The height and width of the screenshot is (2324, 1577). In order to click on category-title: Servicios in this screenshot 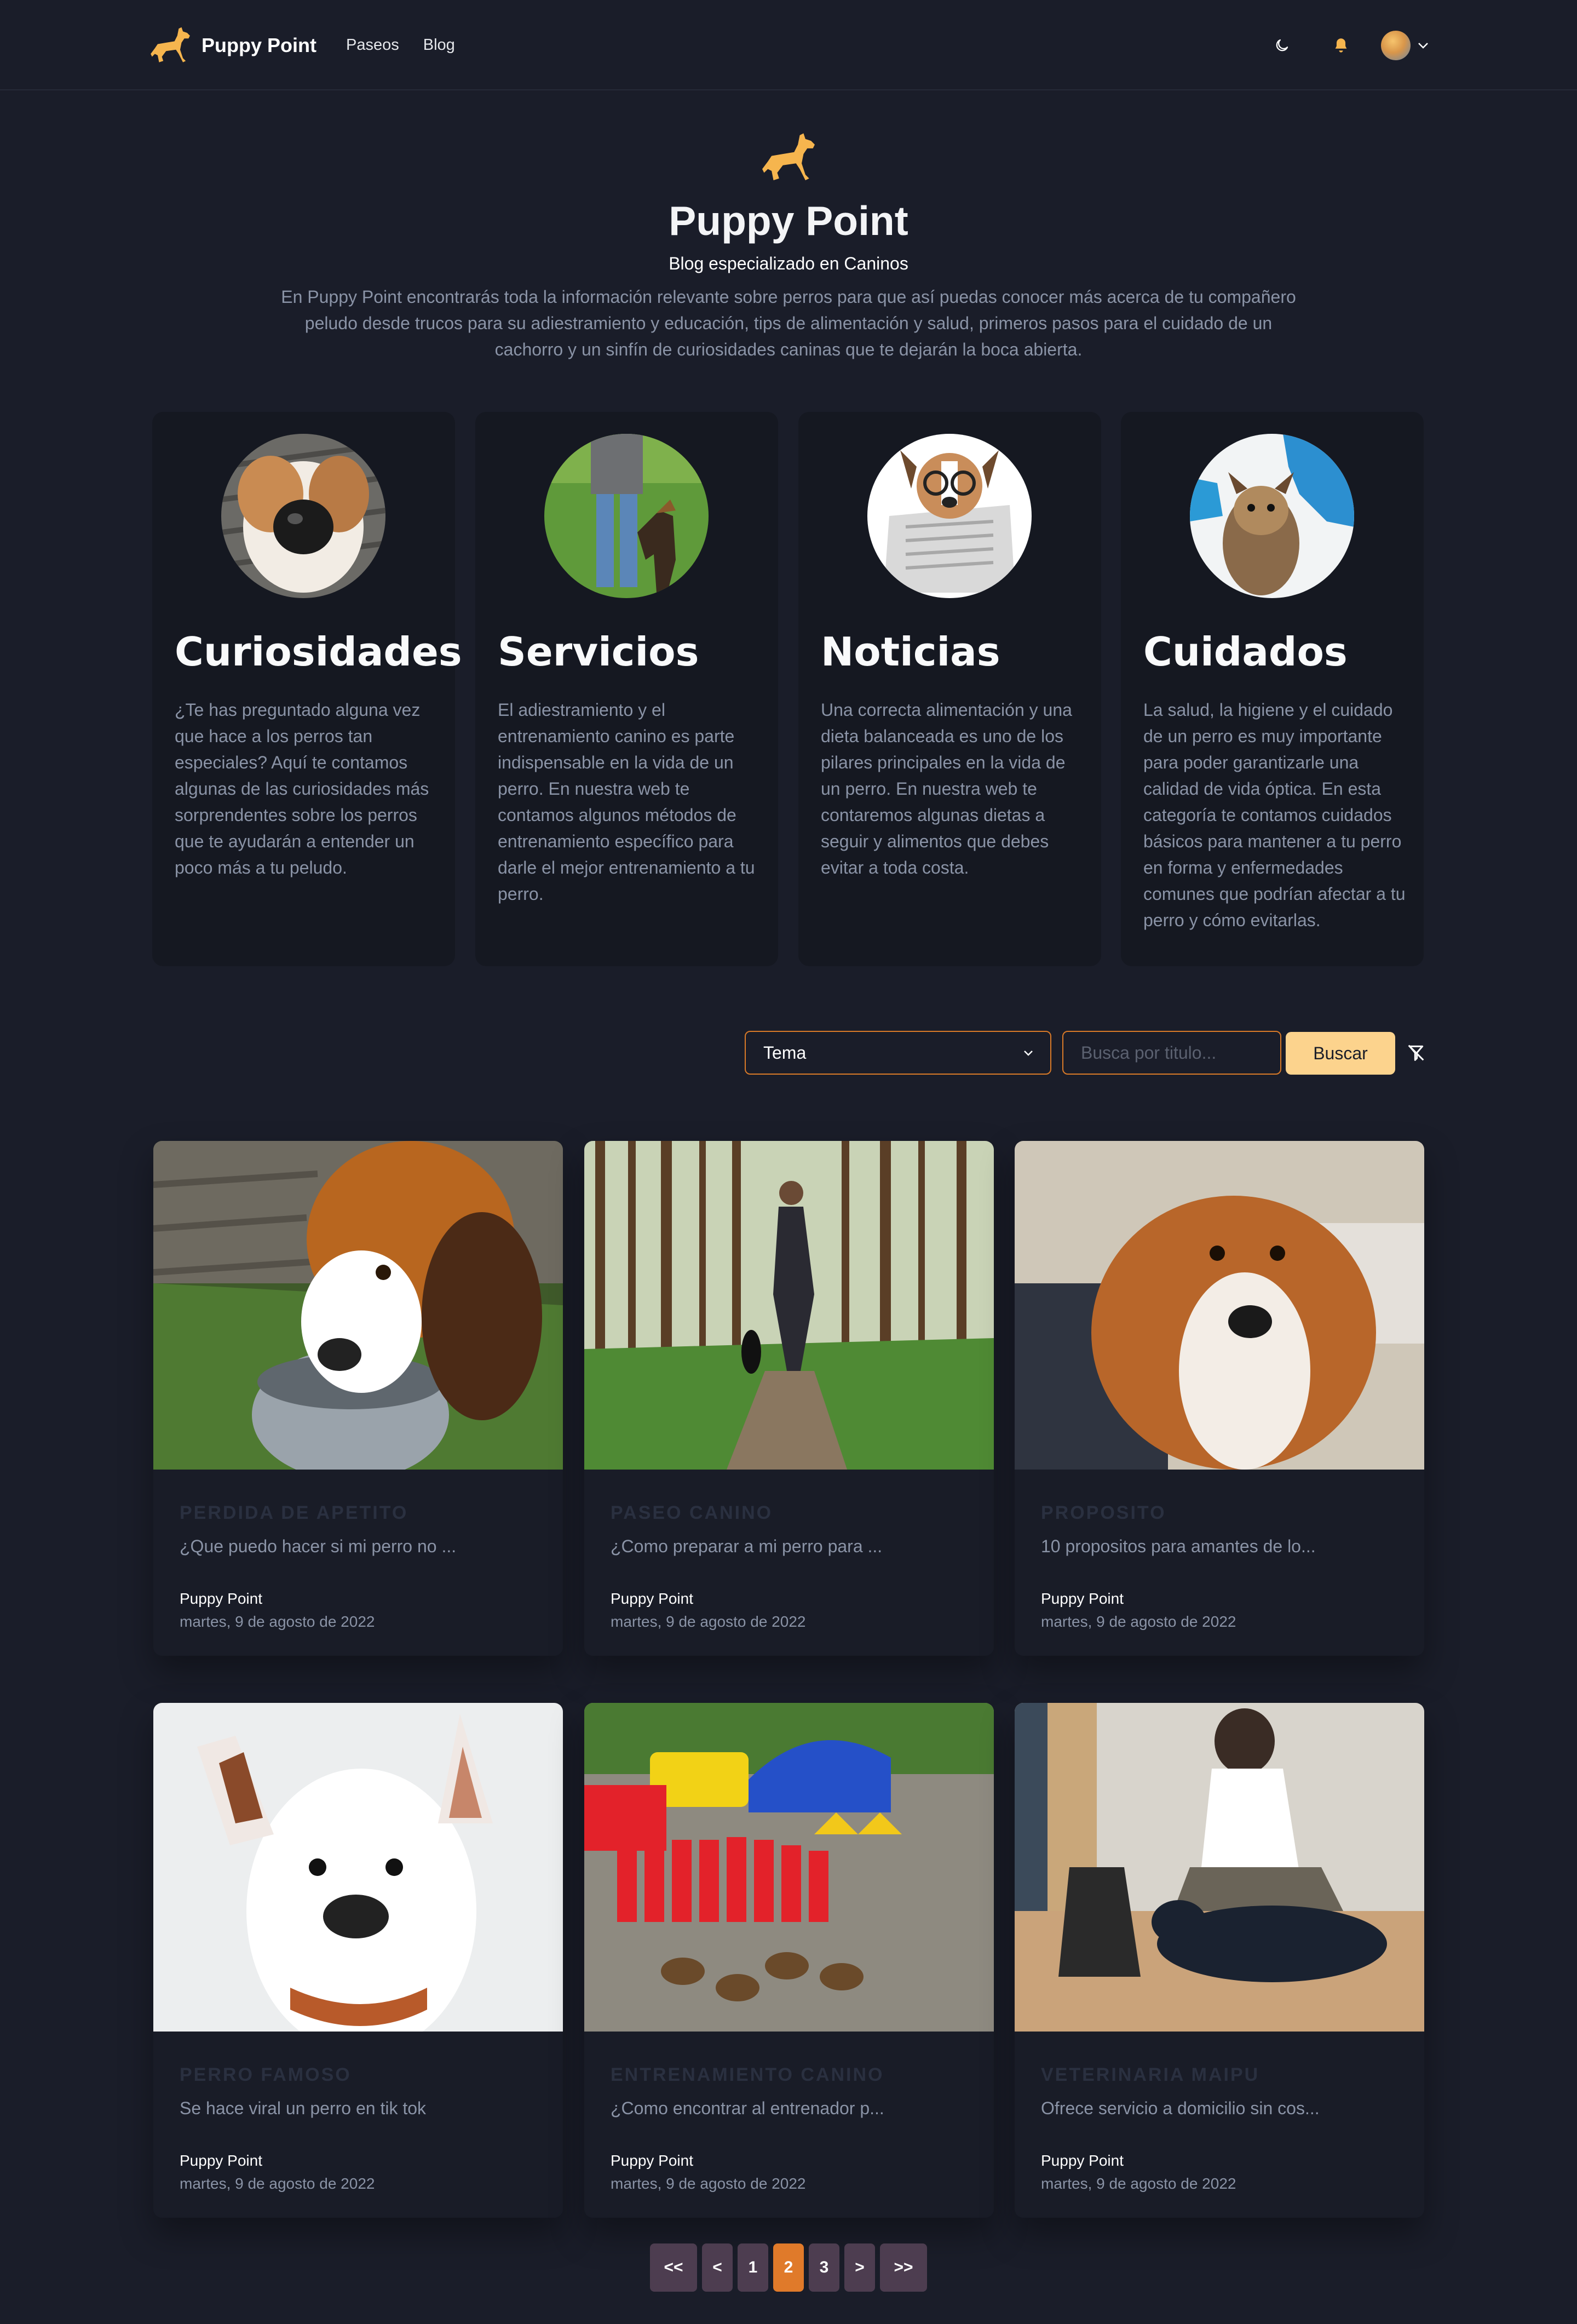, I will do `click(598, 652)`.